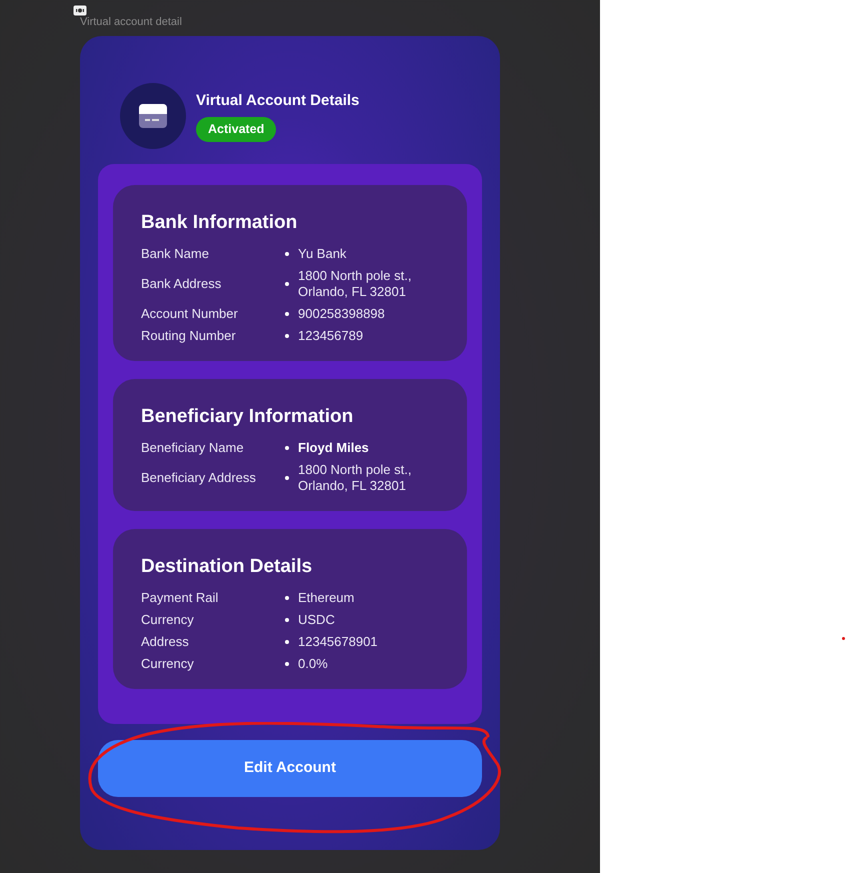 Image resolution: width=846 pixels, height=873 pixels. Describe the element at coordinates (190, 314) in the screenshot. I see `field-label: Account Number` at that location.